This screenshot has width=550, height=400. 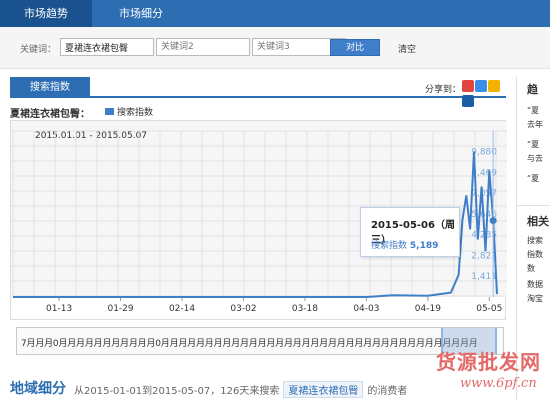 I want to click on sidebar-heading-related: 相关, so click(x=538, y=221).